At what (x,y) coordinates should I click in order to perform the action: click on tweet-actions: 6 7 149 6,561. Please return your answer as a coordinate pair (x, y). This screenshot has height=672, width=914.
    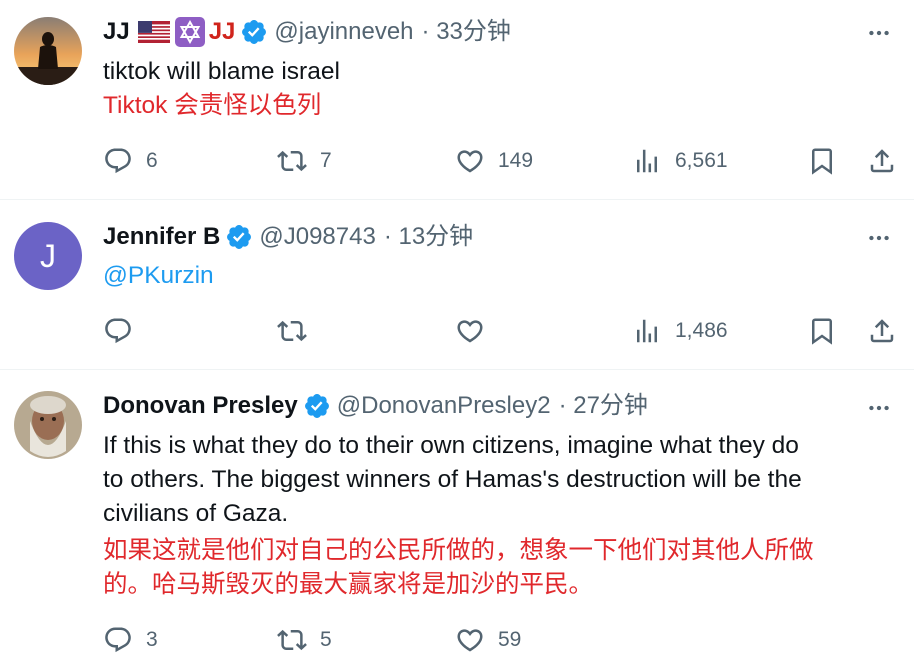
    Looking at the image, I should click on (503, 161).